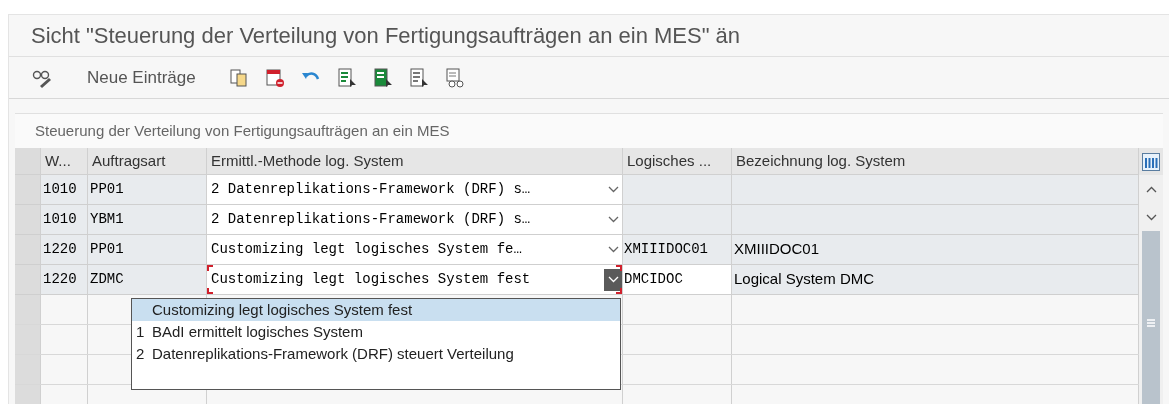 This screenshot has height=404, width=1169. What do you see at coordinates (418, 77) in the screenshot?
I see `deselect-icon` at bounding box center [418, 77].